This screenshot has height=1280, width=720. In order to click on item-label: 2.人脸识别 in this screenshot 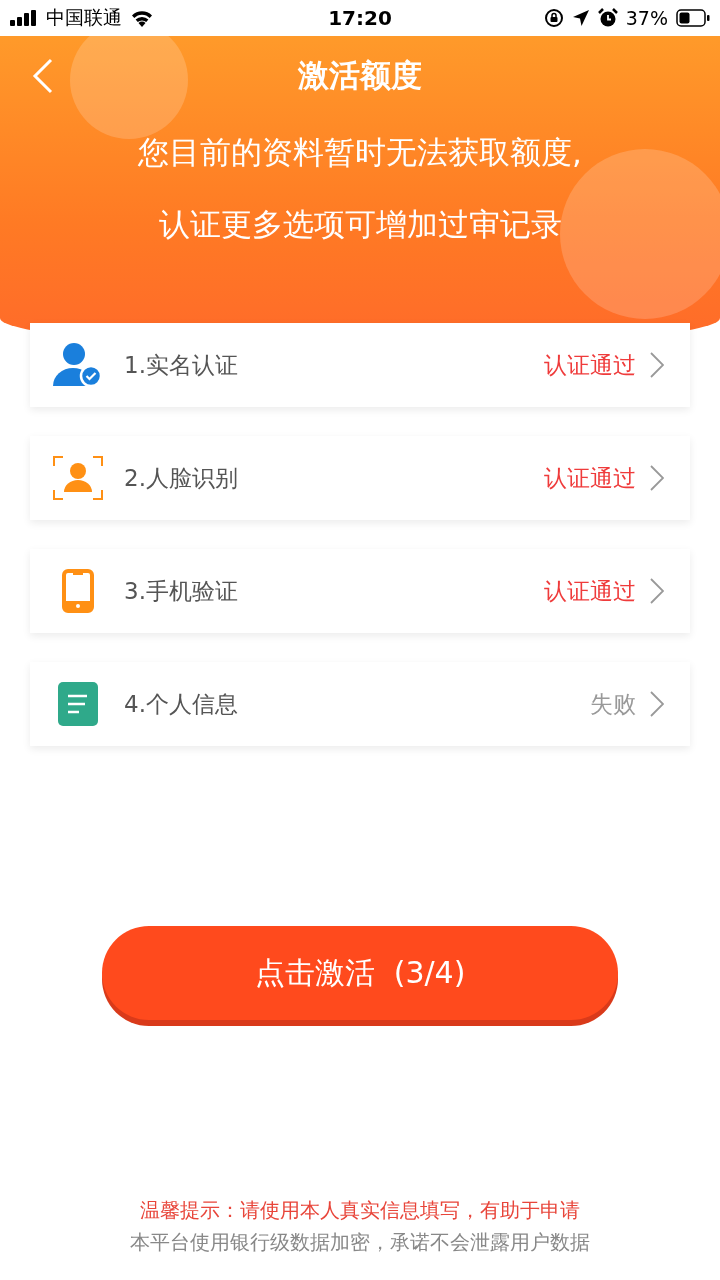, I will do `click(181, 478)`.